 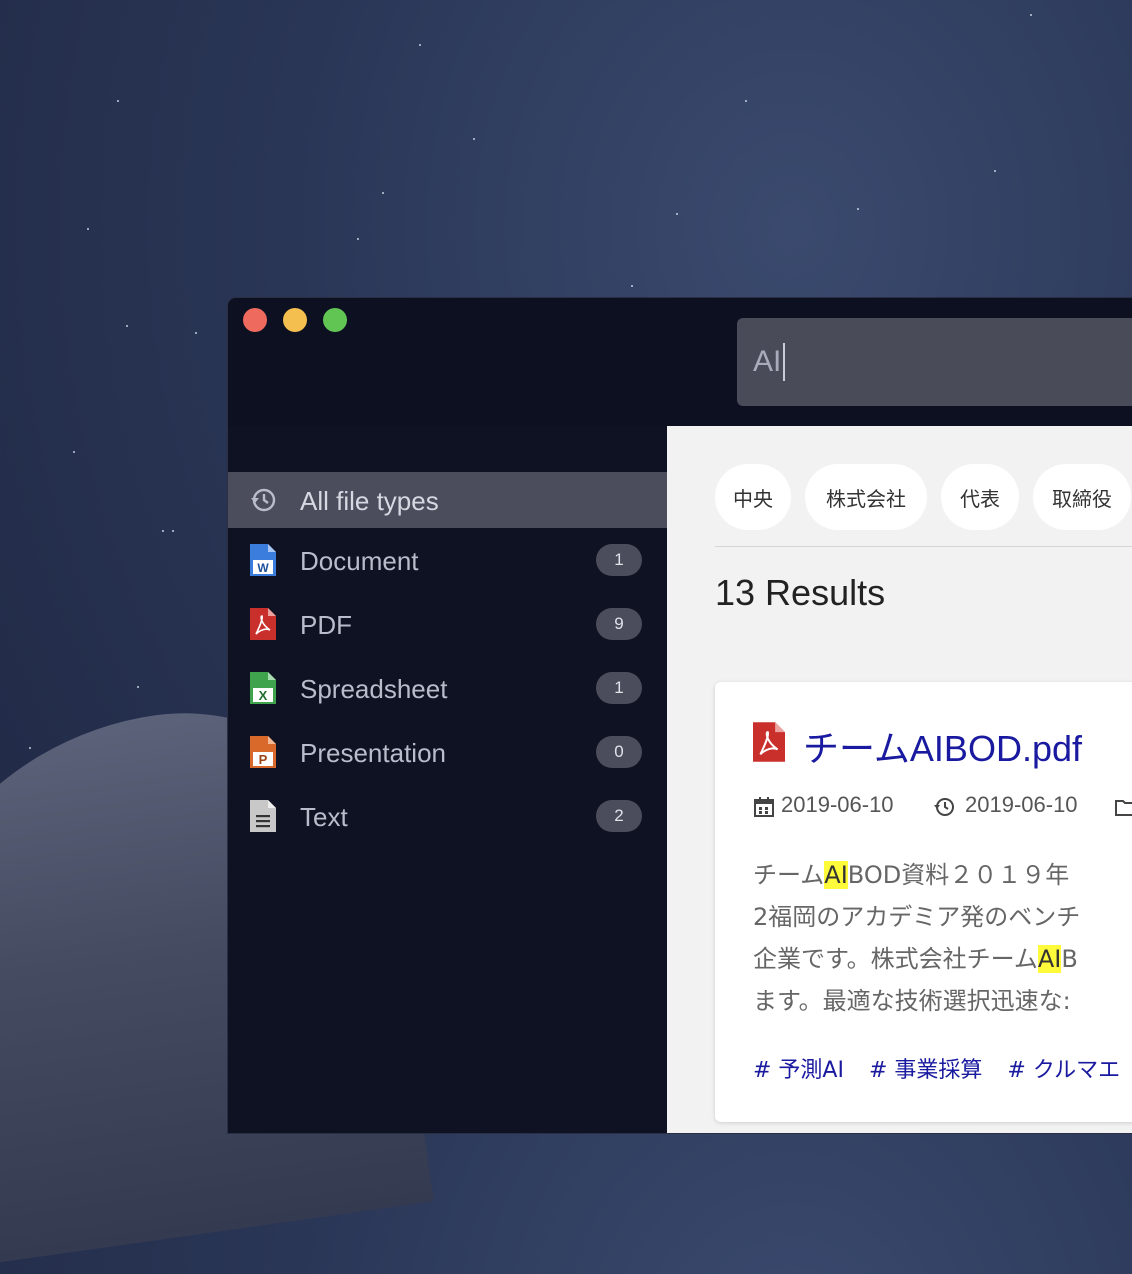 What do you see at coordinates (447, 624) in the screenshot?
I see `sidebar-item-pdf: PDF 9` at bounding box center [447, 624].